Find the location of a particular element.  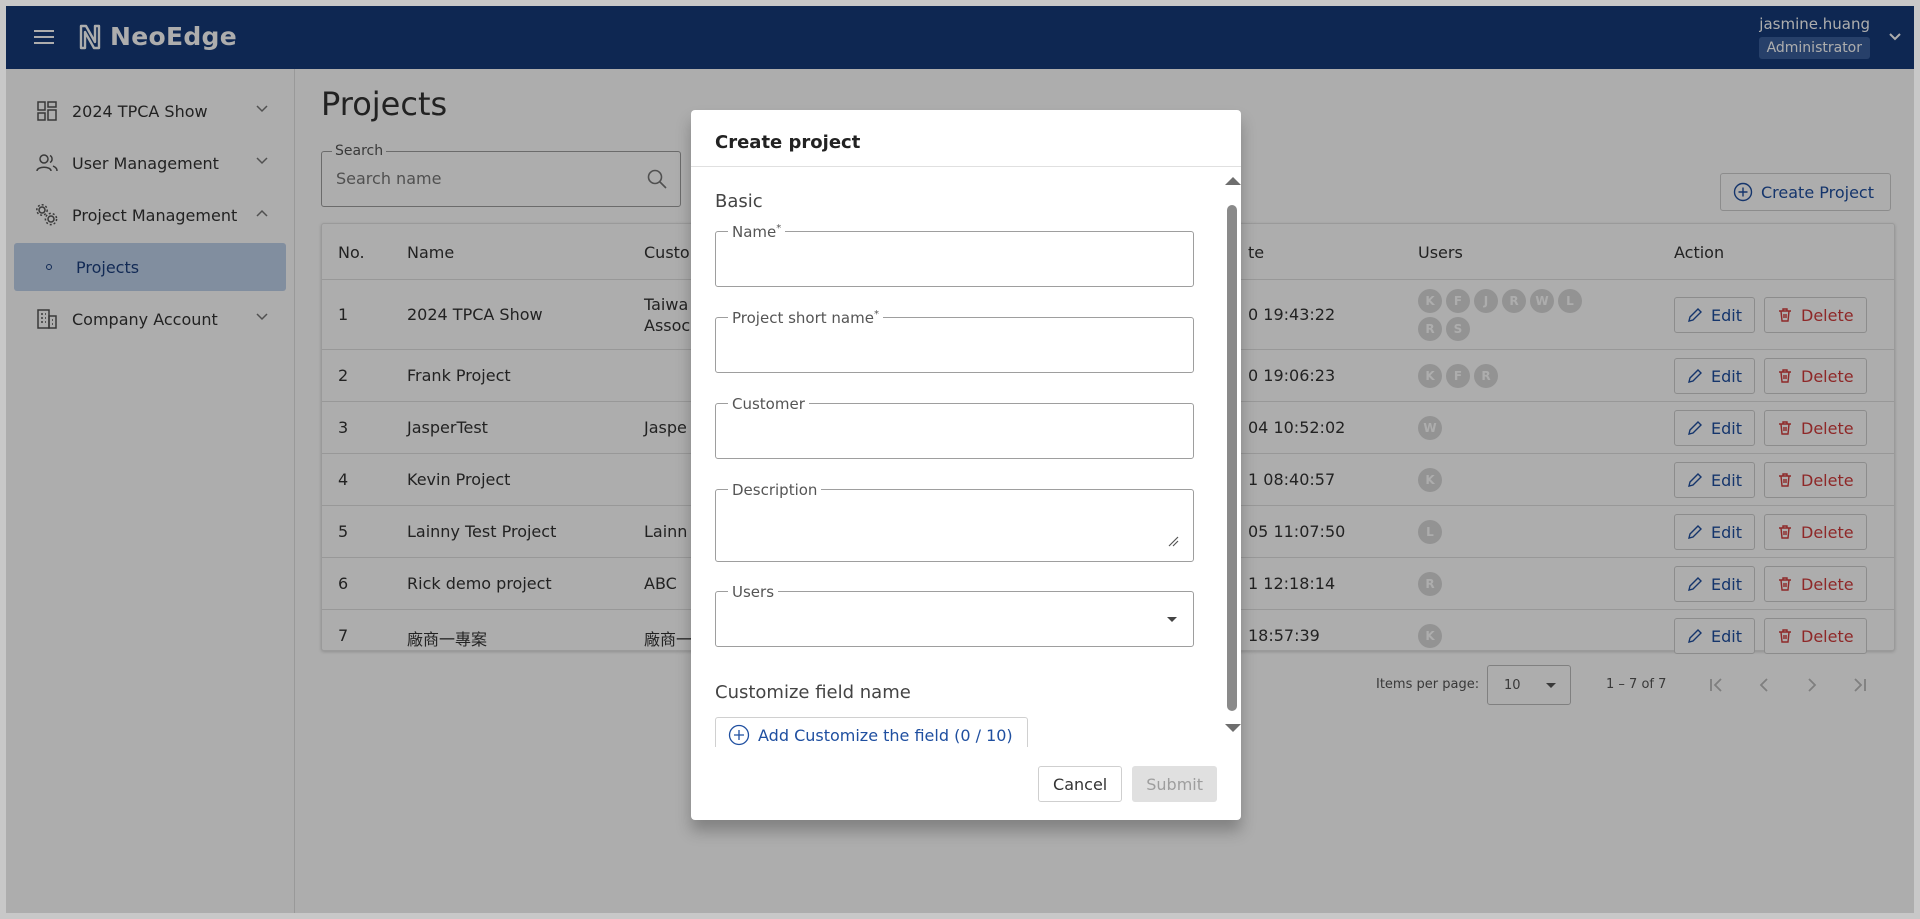

project-short-name-field: Project short name* is located at coordinates (954, 341).